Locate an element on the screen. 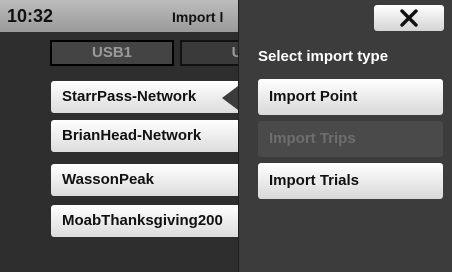 The height and width of the screenshot is (272, 452). tab-usb1: USB1 is located at coordinates (112, 53).